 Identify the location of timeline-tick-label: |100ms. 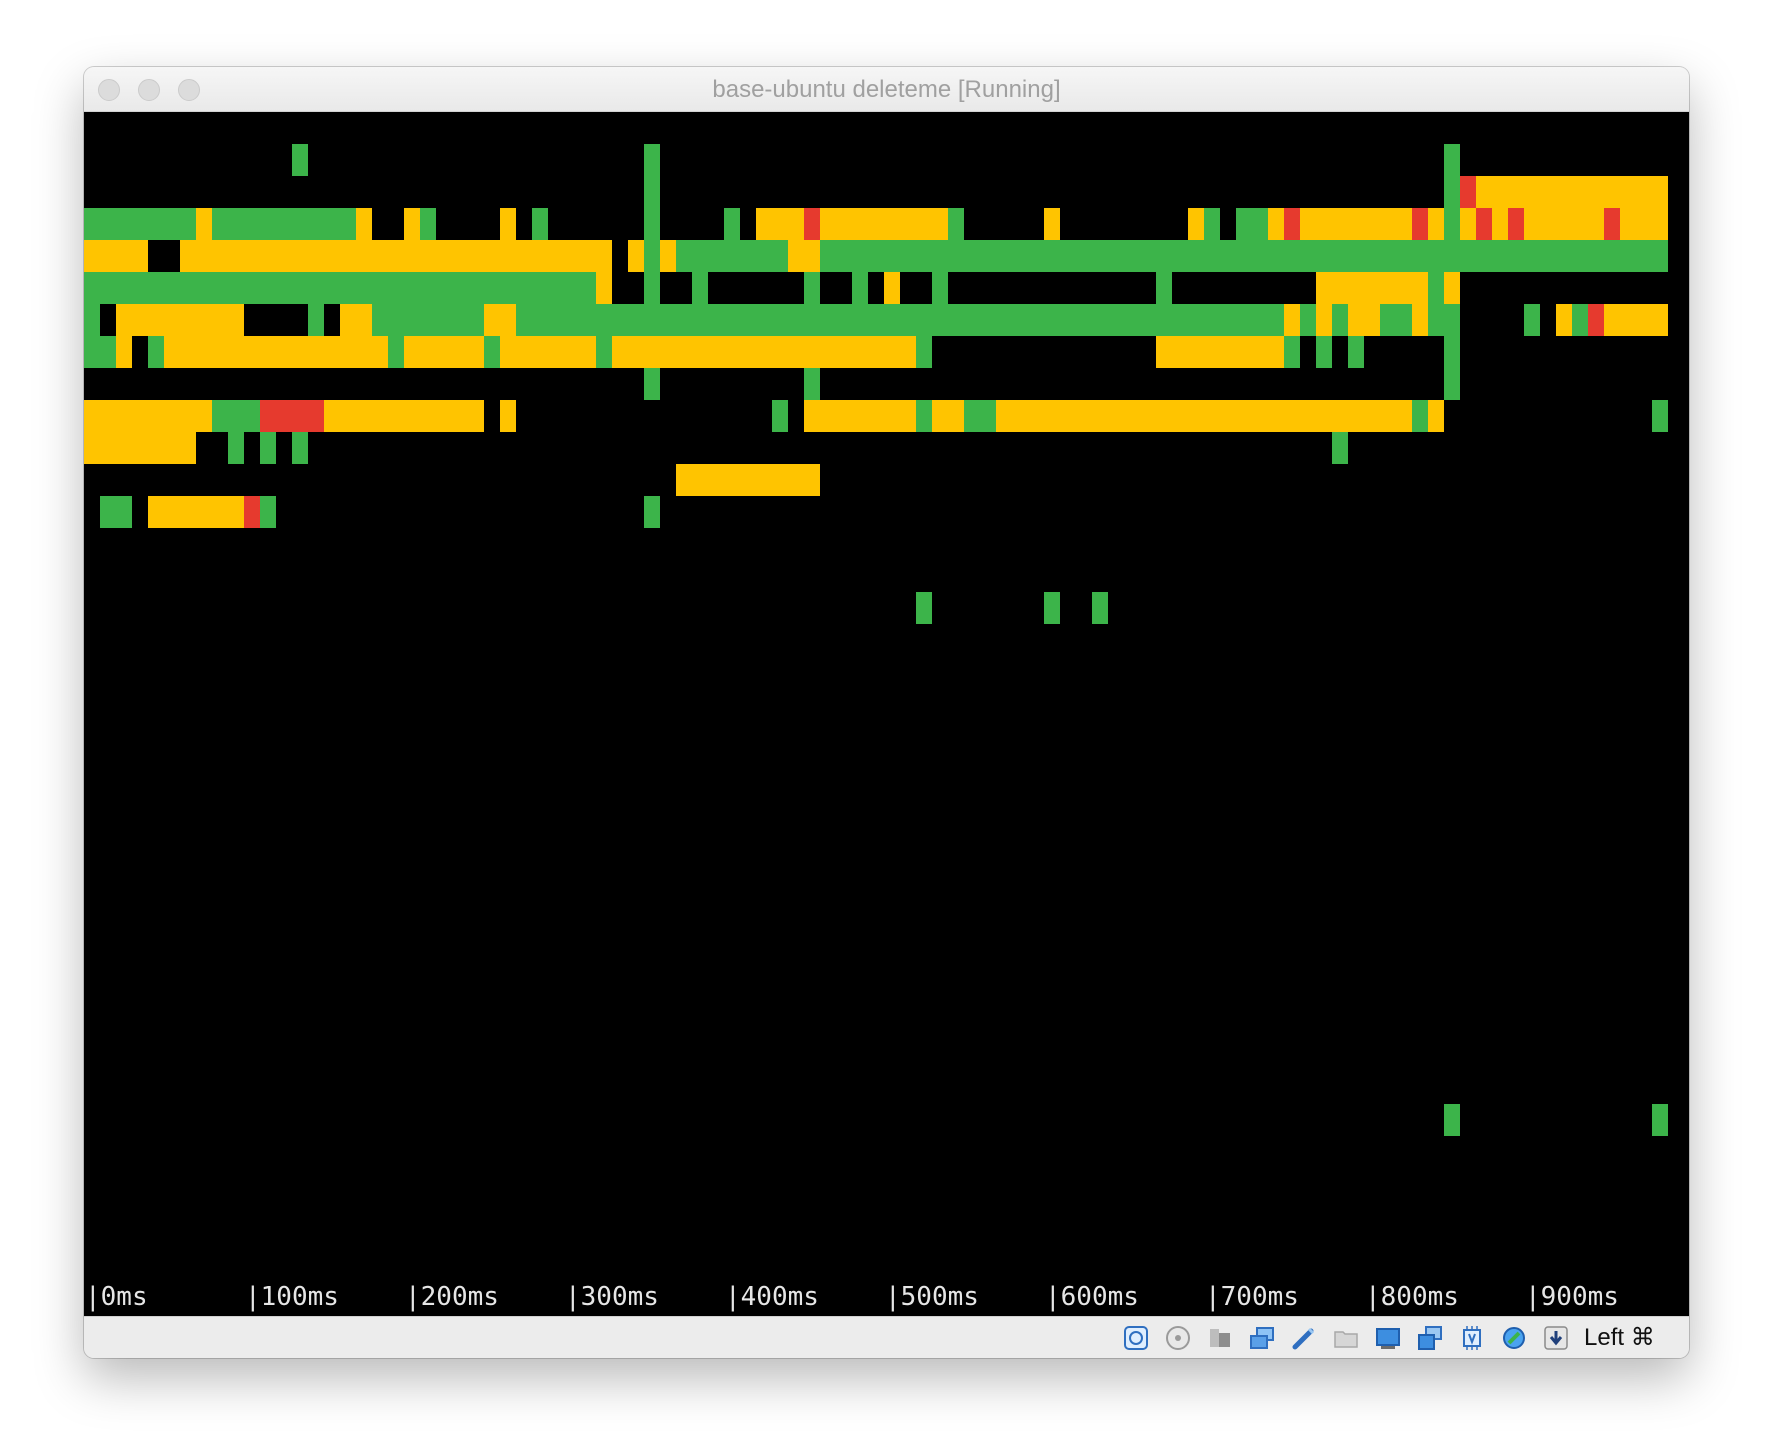
(292, 1297).